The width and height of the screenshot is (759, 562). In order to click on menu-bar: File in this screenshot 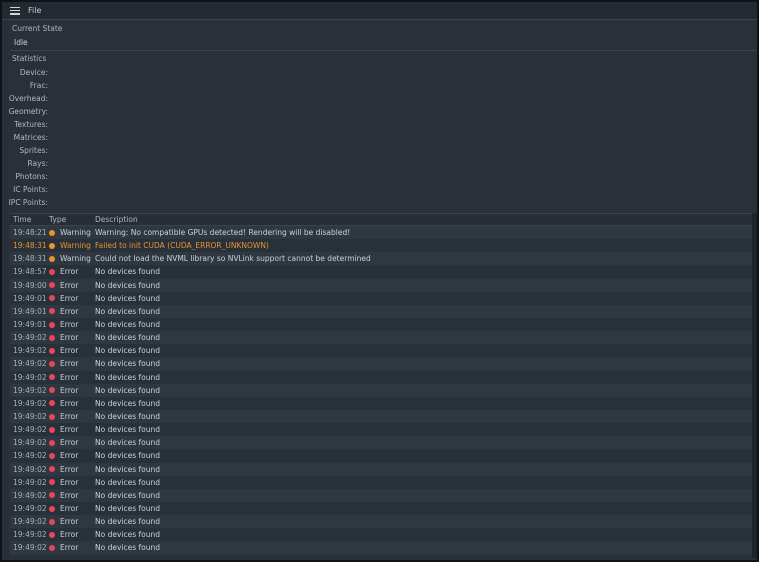, I will do `click(379, 11)`.